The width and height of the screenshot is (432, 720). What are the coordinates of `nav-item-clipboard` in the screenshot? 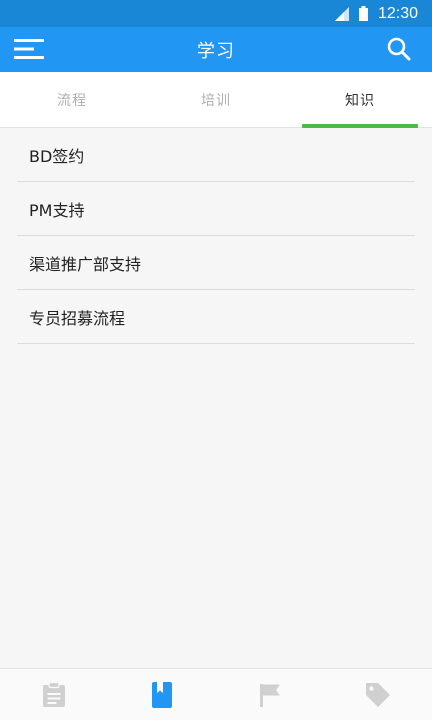 It's located at (54, 694).